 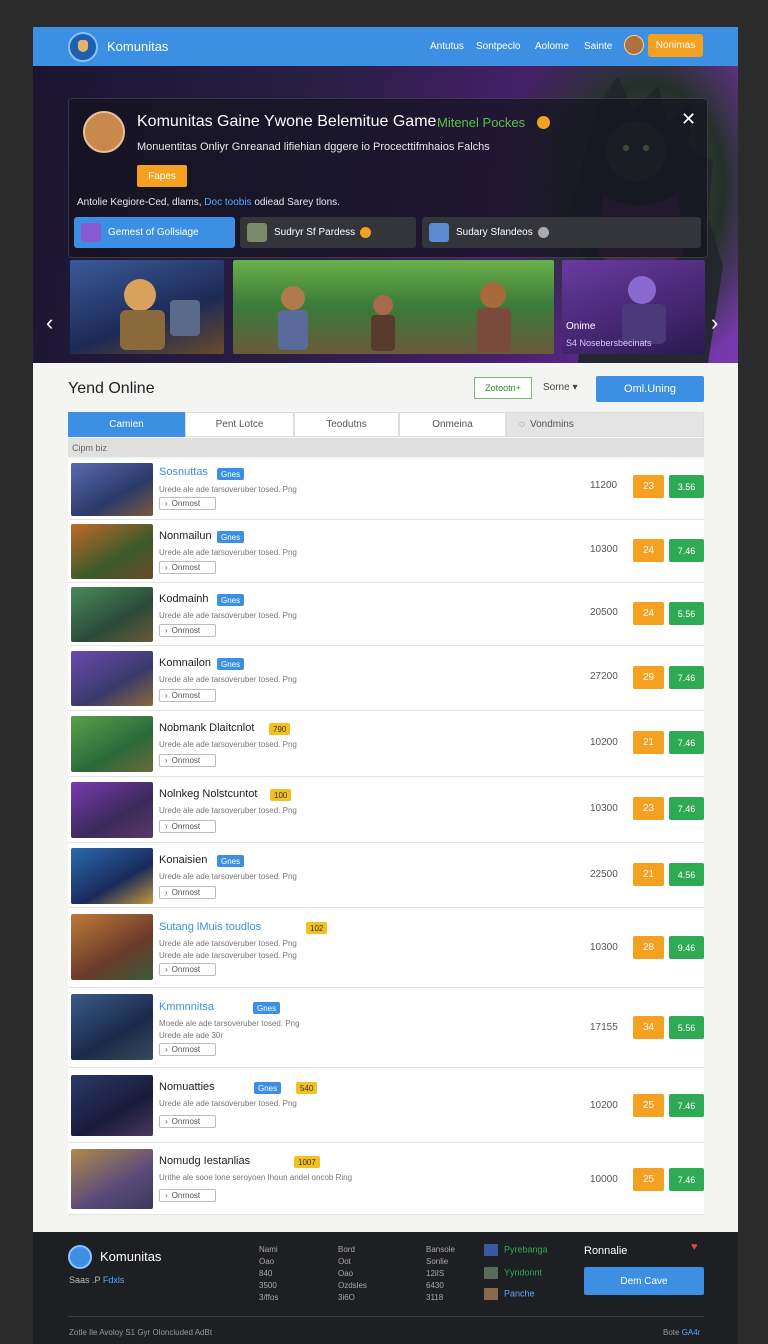 What do you see at coordinates (648, 947) in the screenshot?
I see `game-score: 28` at bounding box center [648, 947].